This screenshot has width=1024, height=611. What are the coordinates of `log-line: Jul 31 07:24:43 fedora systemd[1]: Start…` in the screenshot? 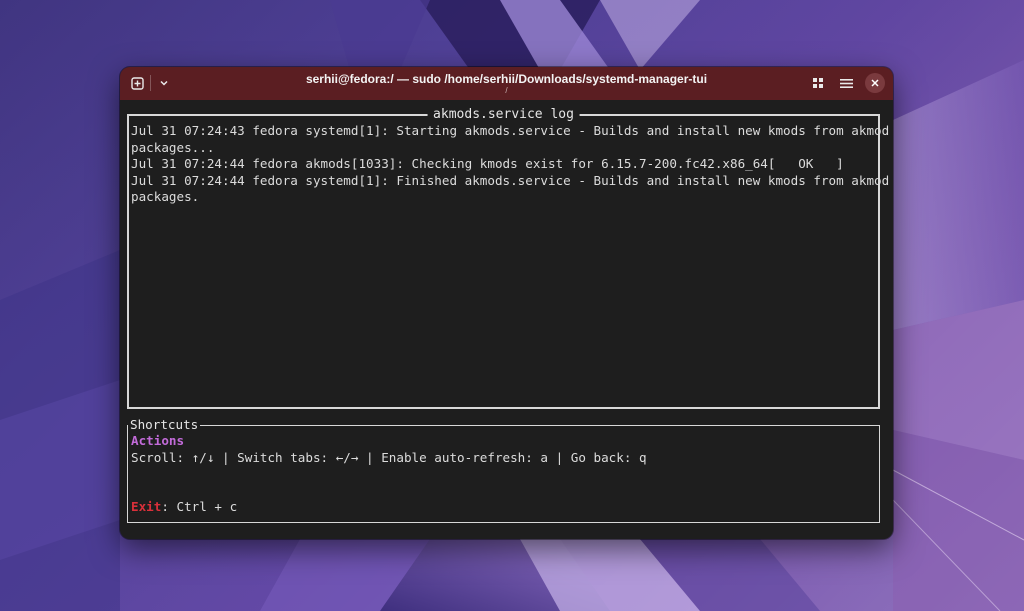 It's located at (510, 130).